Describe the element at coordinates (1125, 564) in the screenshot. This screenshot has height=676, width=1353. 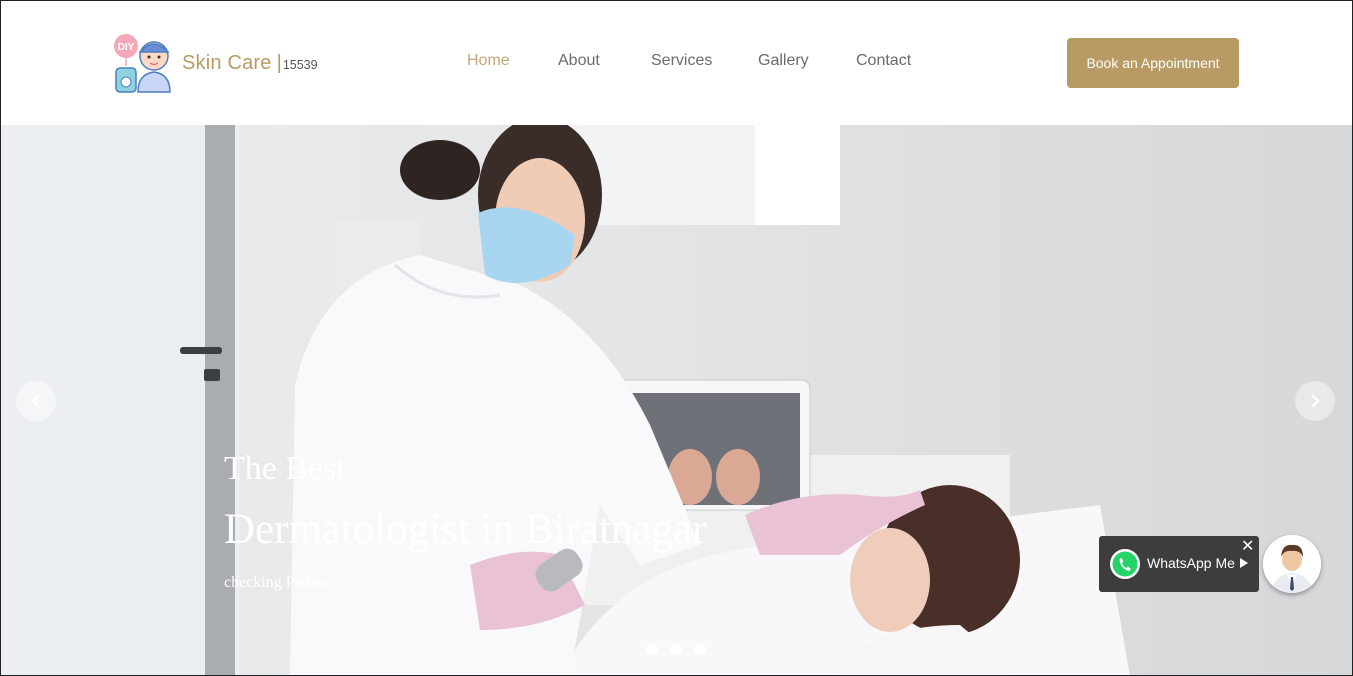
I see `whatsapp-icon` at that location.